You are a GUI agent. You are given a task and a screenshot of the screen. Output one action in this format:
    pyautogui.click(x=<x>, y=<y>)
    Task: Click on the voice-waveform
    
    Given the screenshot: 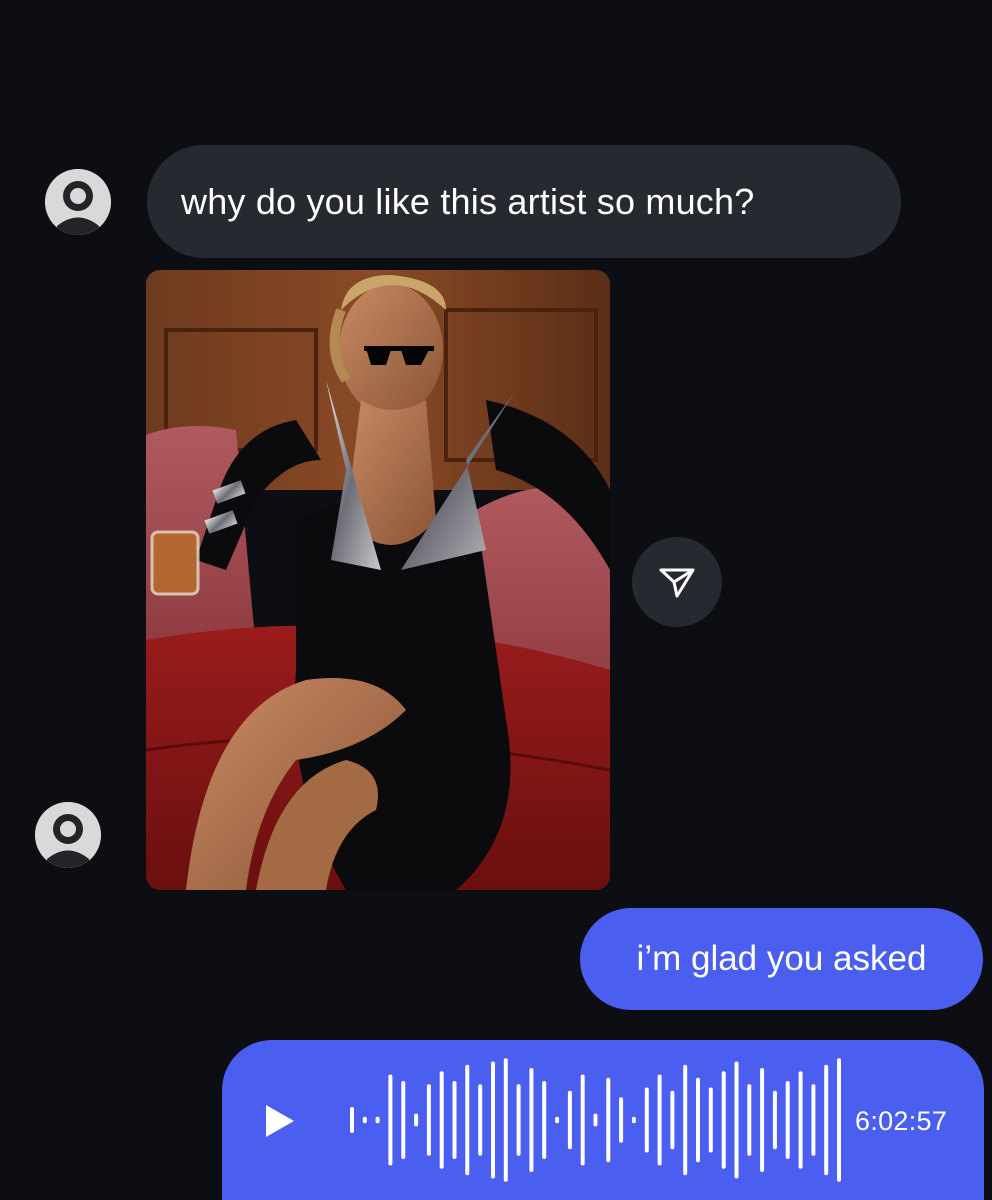 What is the action you would take?
    pyautogui.click(x=597, y=1120)
    